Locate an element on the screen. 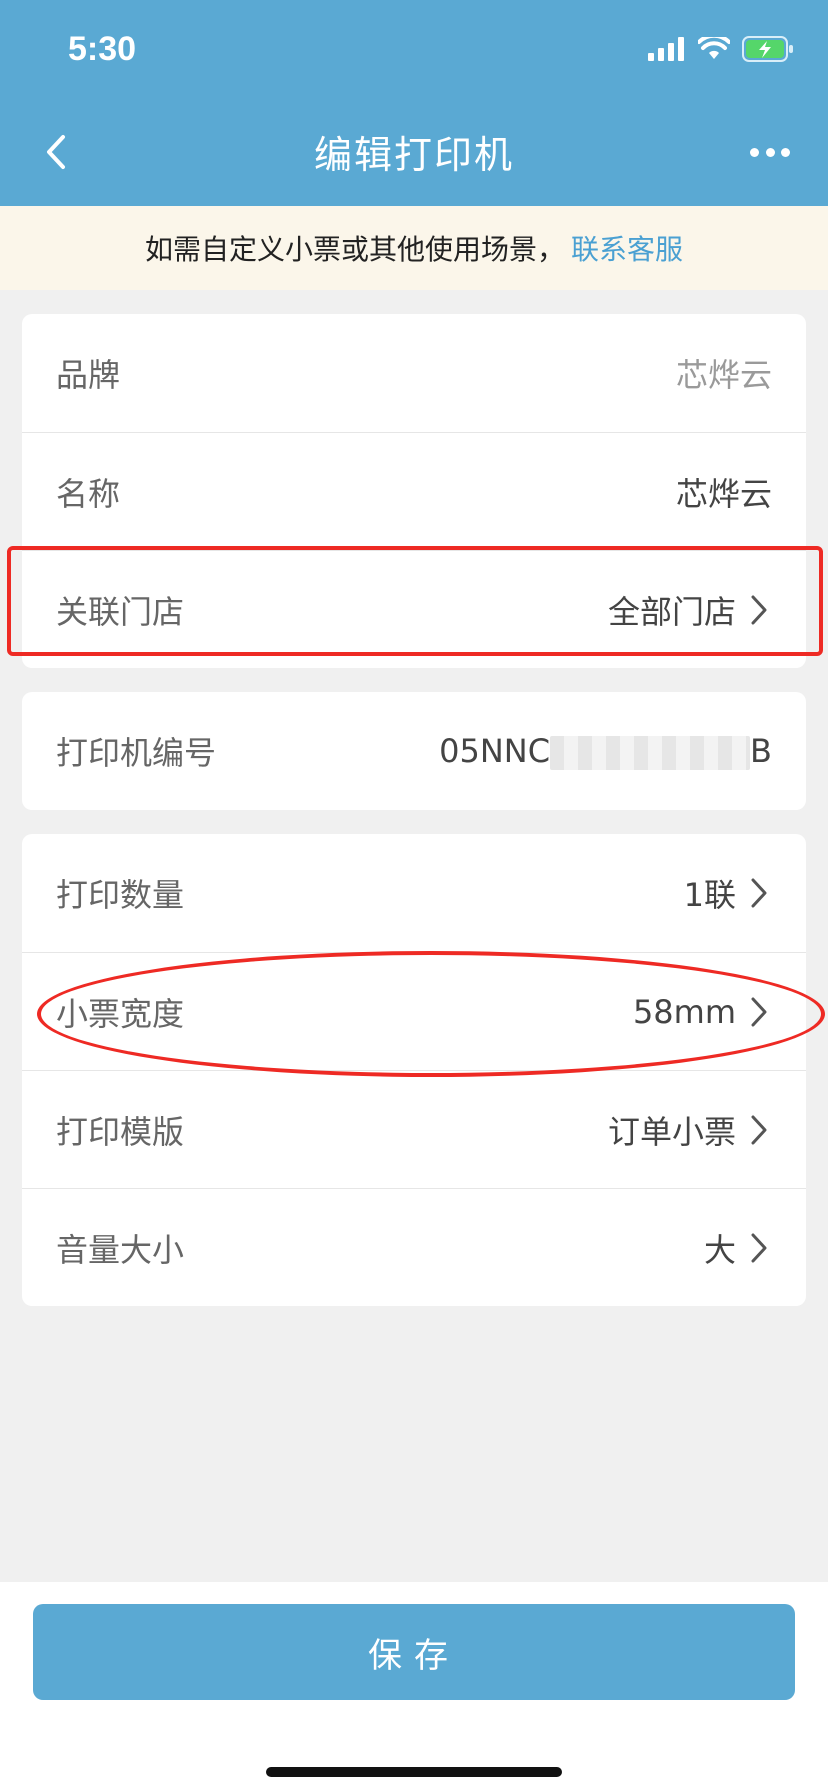  volume-value: 大 is located at coordinates (719, 1249).